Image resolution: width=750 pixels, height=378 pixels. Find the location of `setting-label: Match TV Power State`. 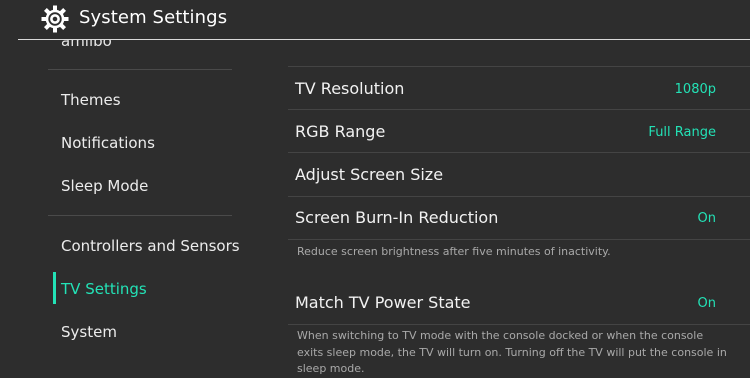

setting-label: Match TV Power State is located at coordinates (383, 302).